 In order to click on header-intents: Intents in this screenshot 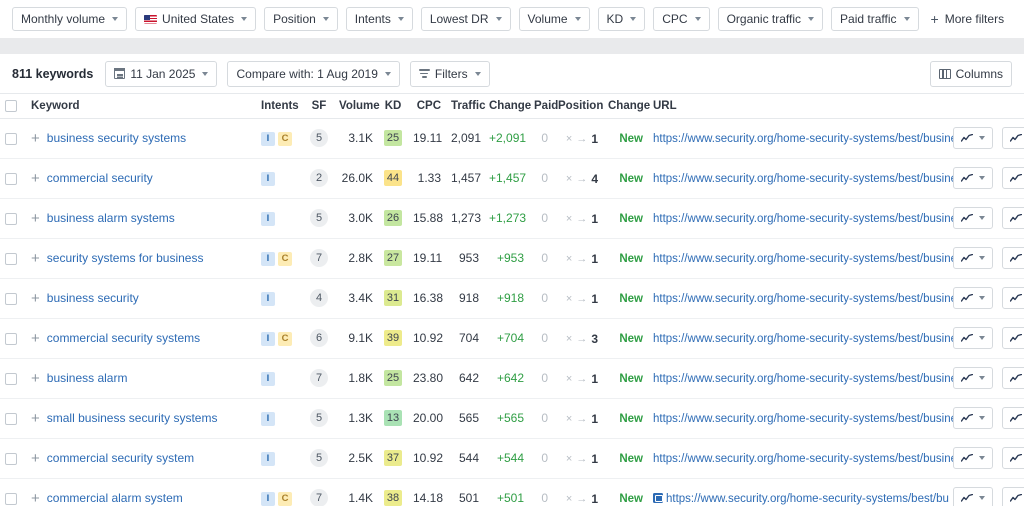, I will do `click(280, 106)`.